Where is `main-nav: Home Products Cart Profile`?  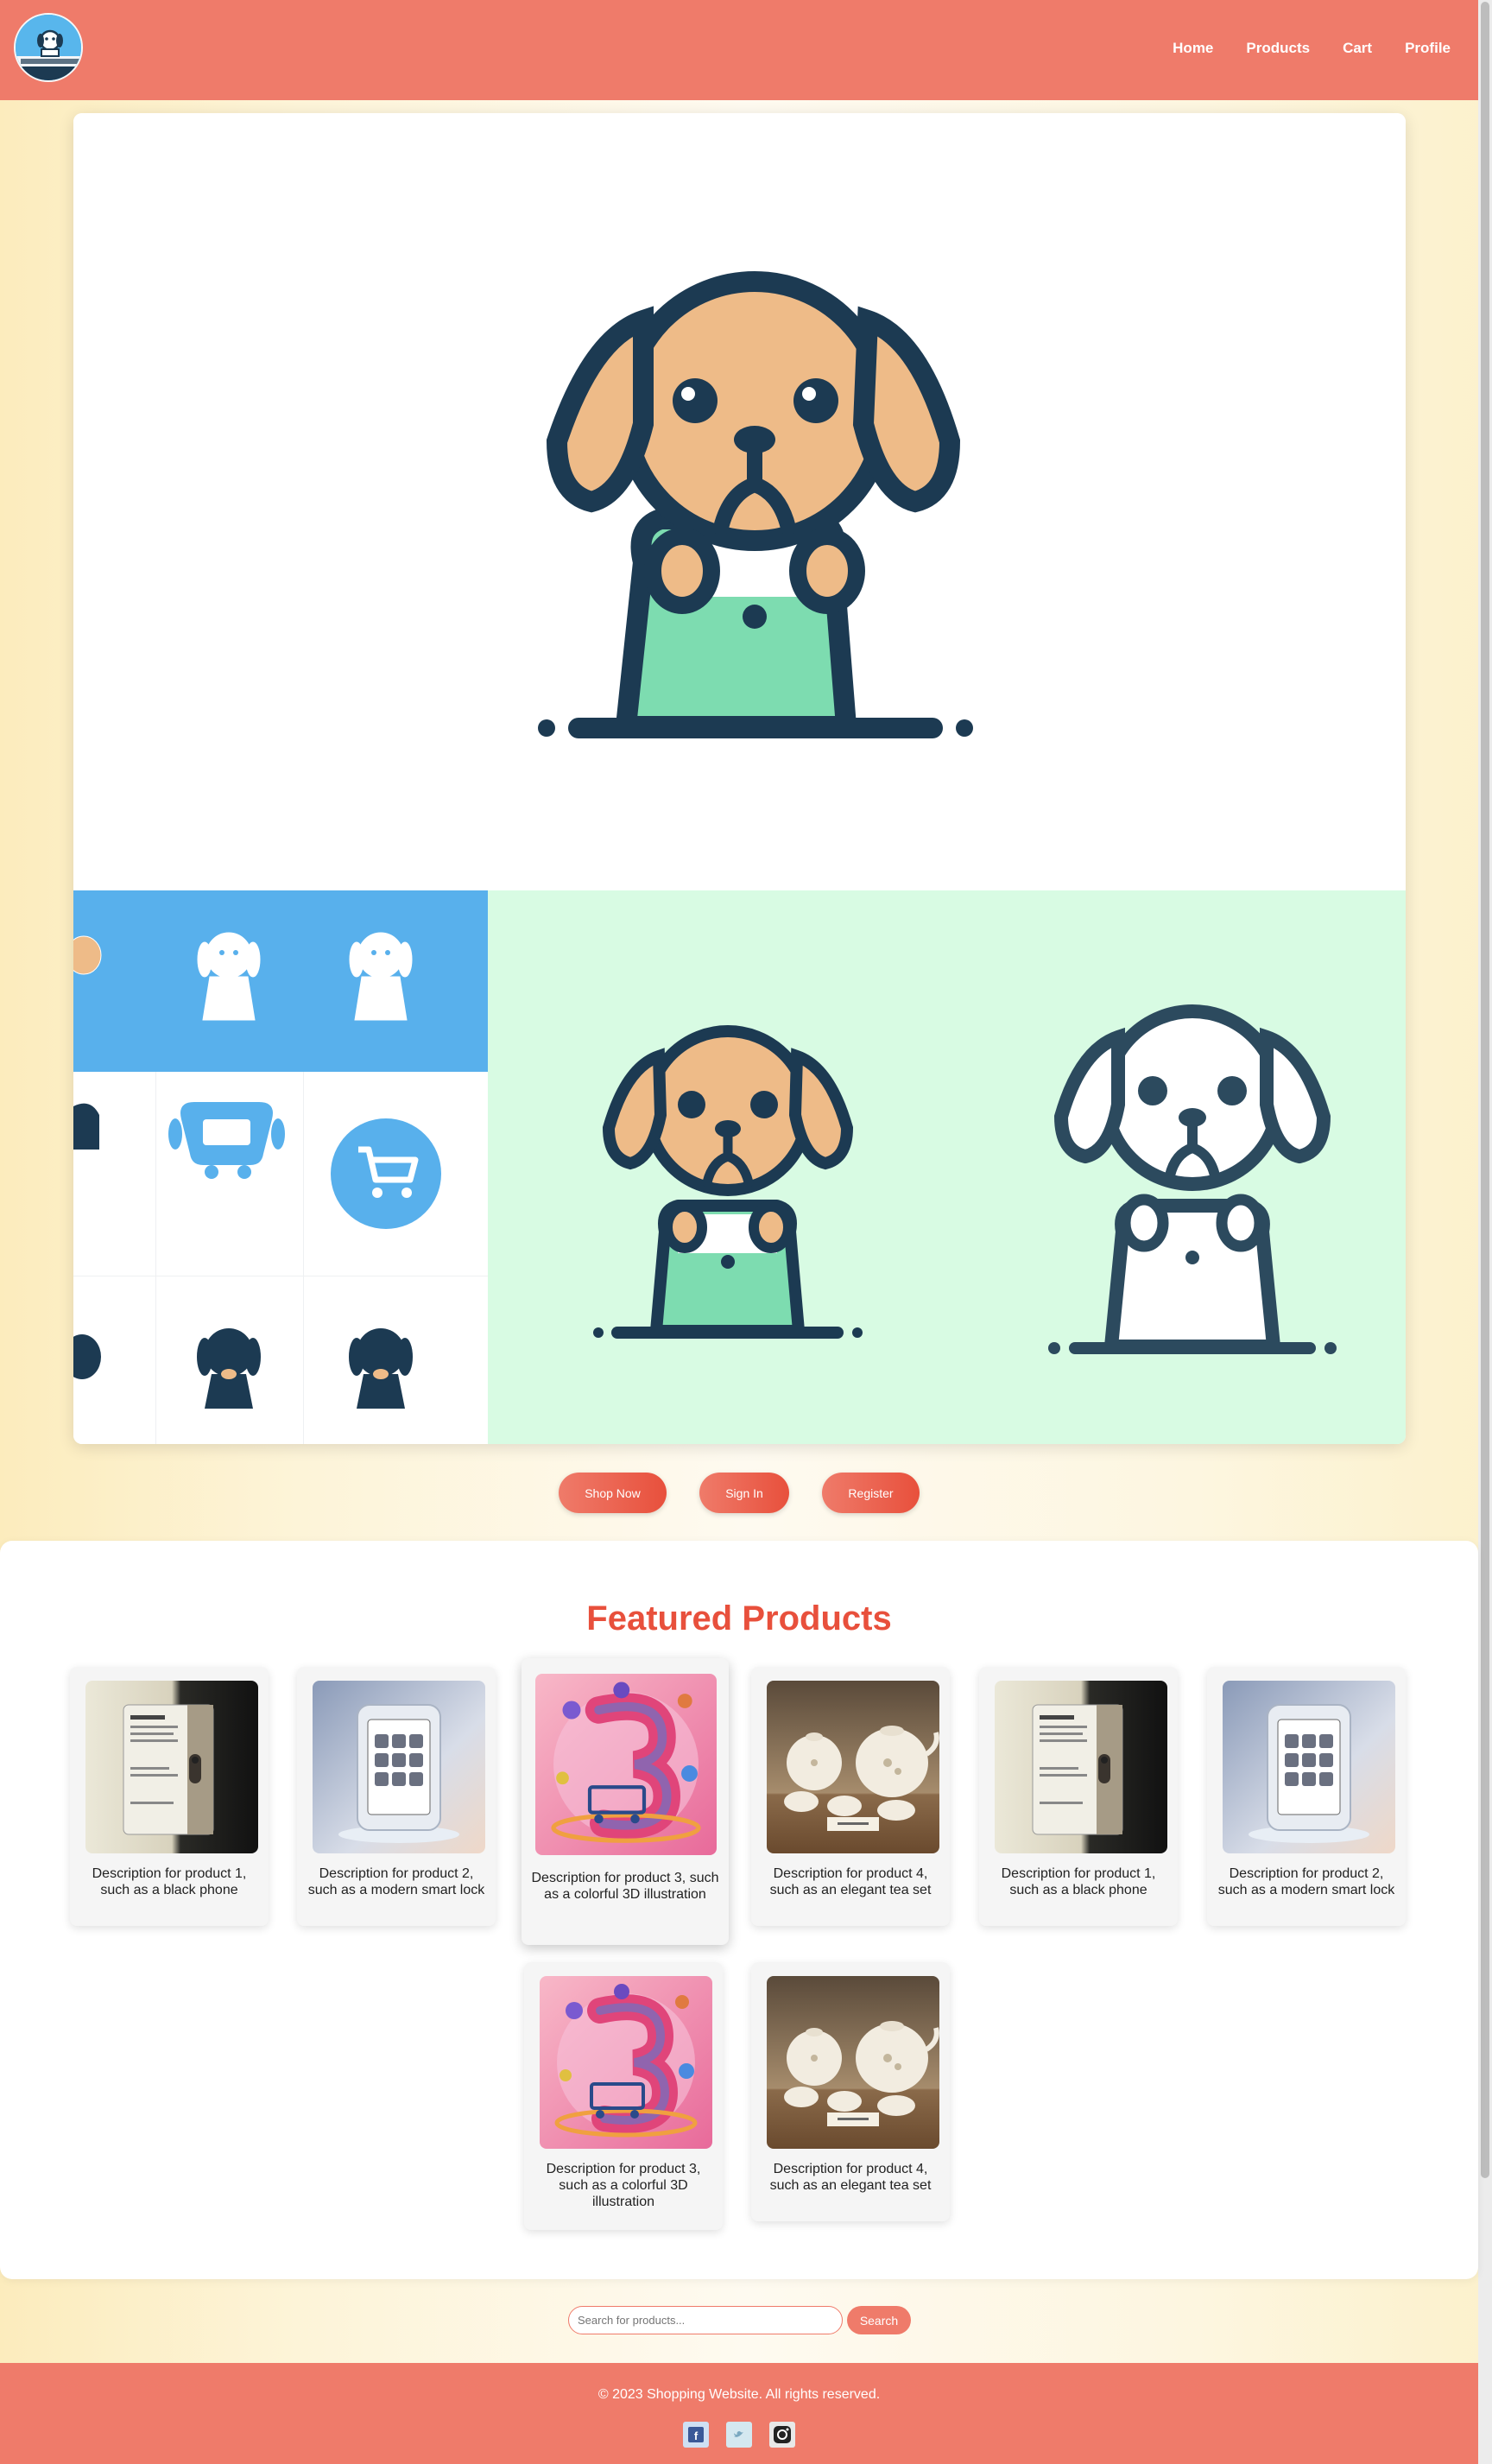
main-nav: Home Products Cart Profile is located at coordinates (1296, 48).